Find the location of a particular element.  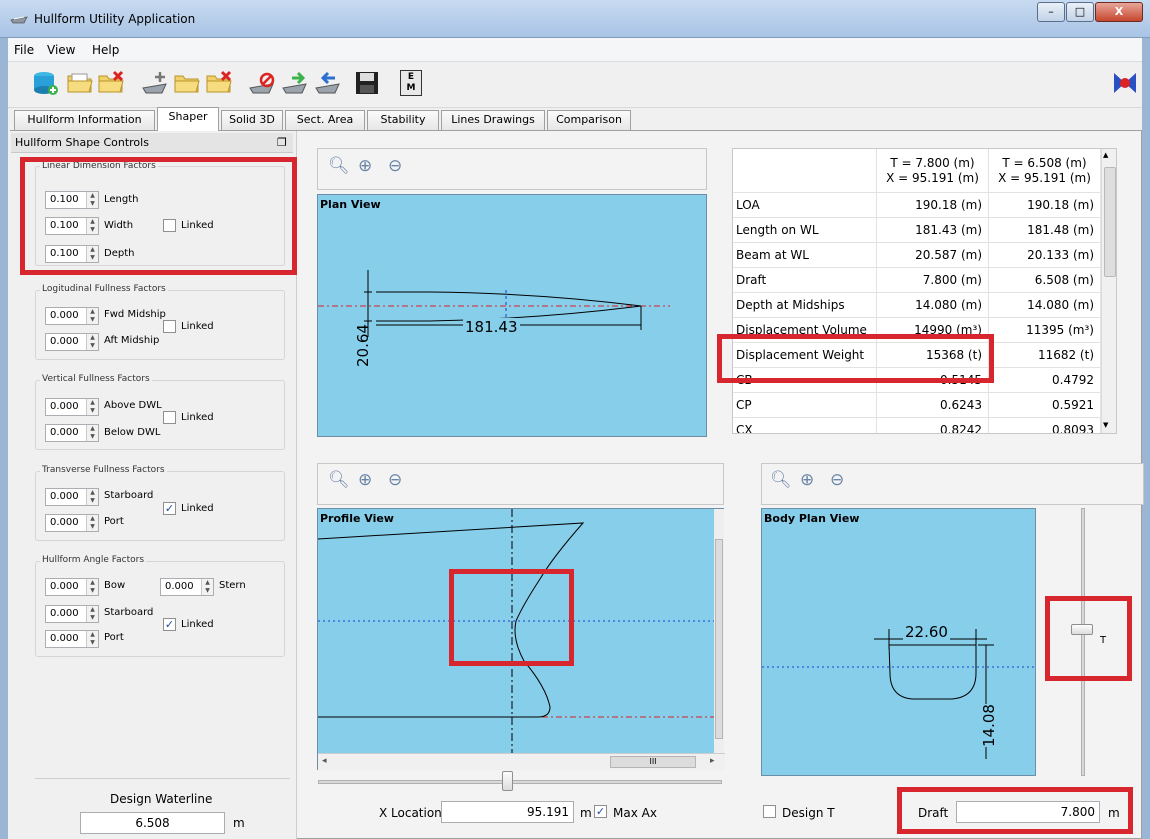

table-cell-value: 0.8093 is located at coordinates (1045, 425).